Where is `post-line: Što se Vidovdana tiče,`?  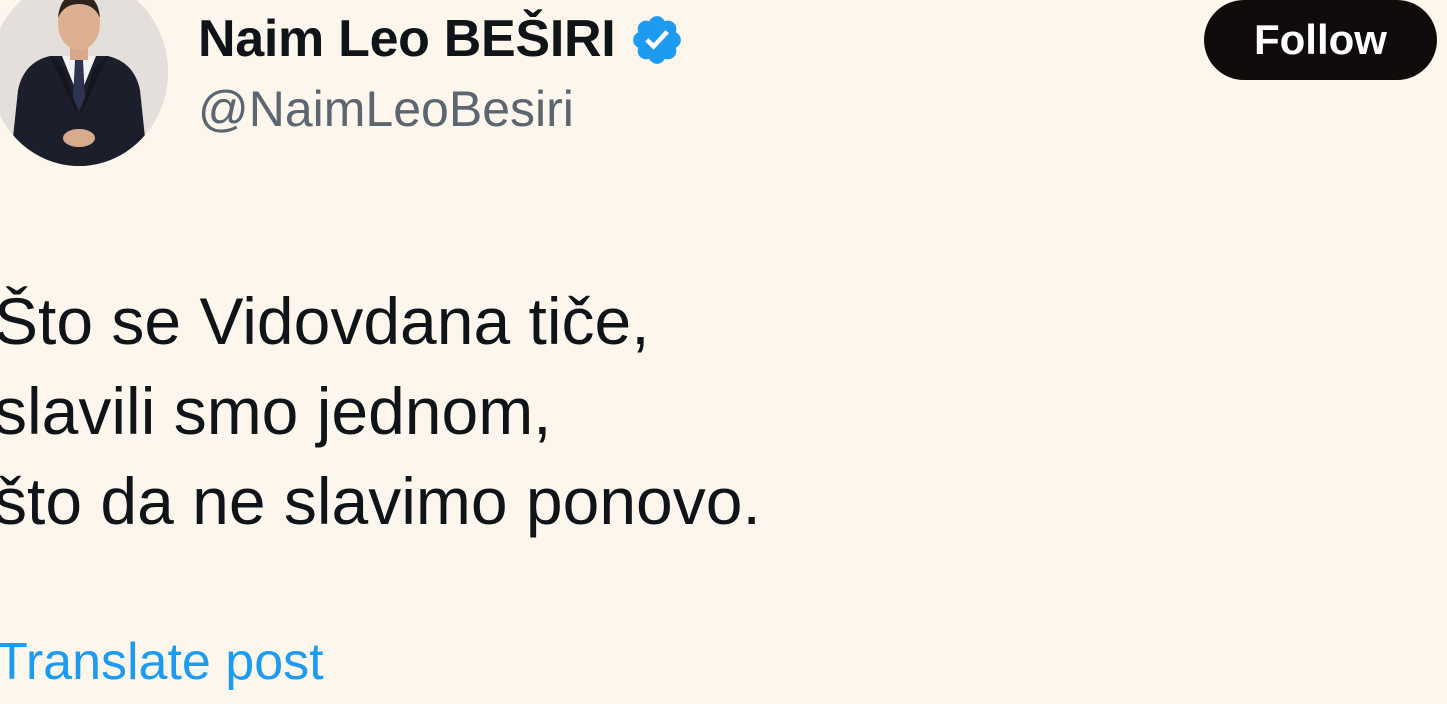
post-line: Što se Vidovdana tiče, is located at coordinates (325, 321).